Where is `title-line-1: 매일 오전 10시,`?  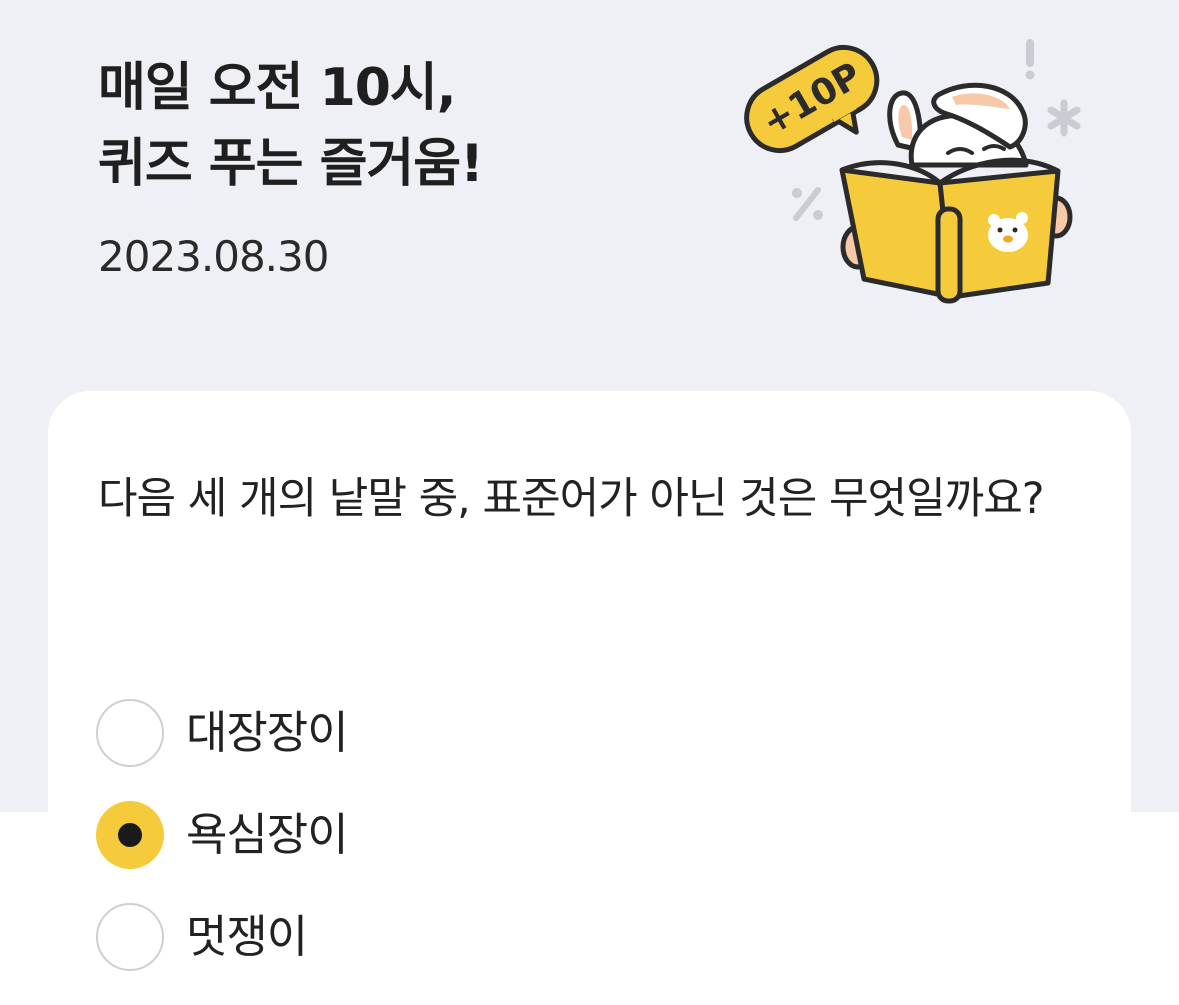 title-line-1: 매일 오전 10시, is located at coordinates (277, 88).